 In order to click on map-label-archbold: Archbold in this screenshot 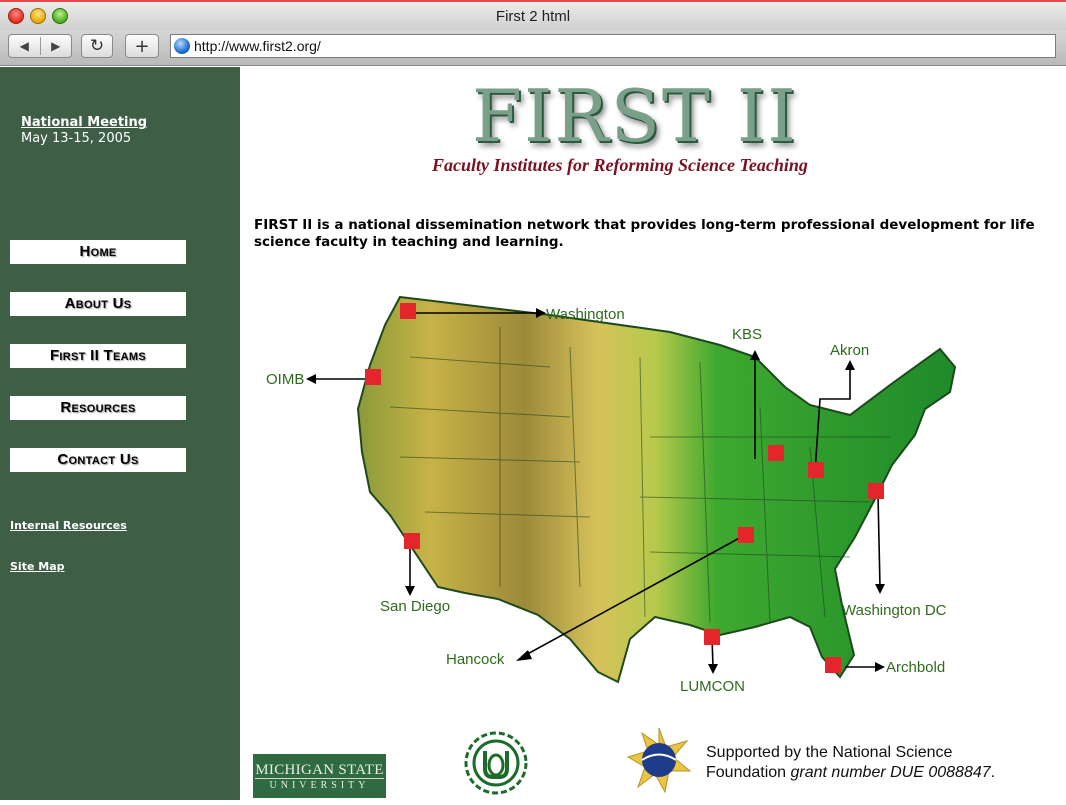, I will do `click(915, 667)`.